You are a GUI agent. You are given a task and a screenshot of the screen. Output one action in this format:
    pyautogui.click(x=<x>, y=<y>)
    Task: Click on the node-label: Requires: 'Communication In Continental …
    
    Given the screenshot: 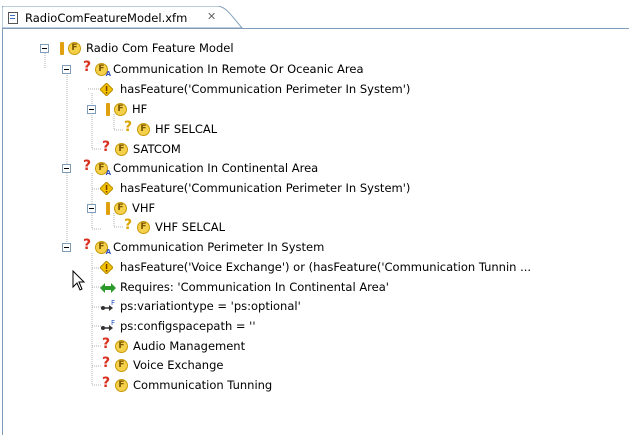 What is the action you would take?
    pyautogui.click(x=254, y=287)
    